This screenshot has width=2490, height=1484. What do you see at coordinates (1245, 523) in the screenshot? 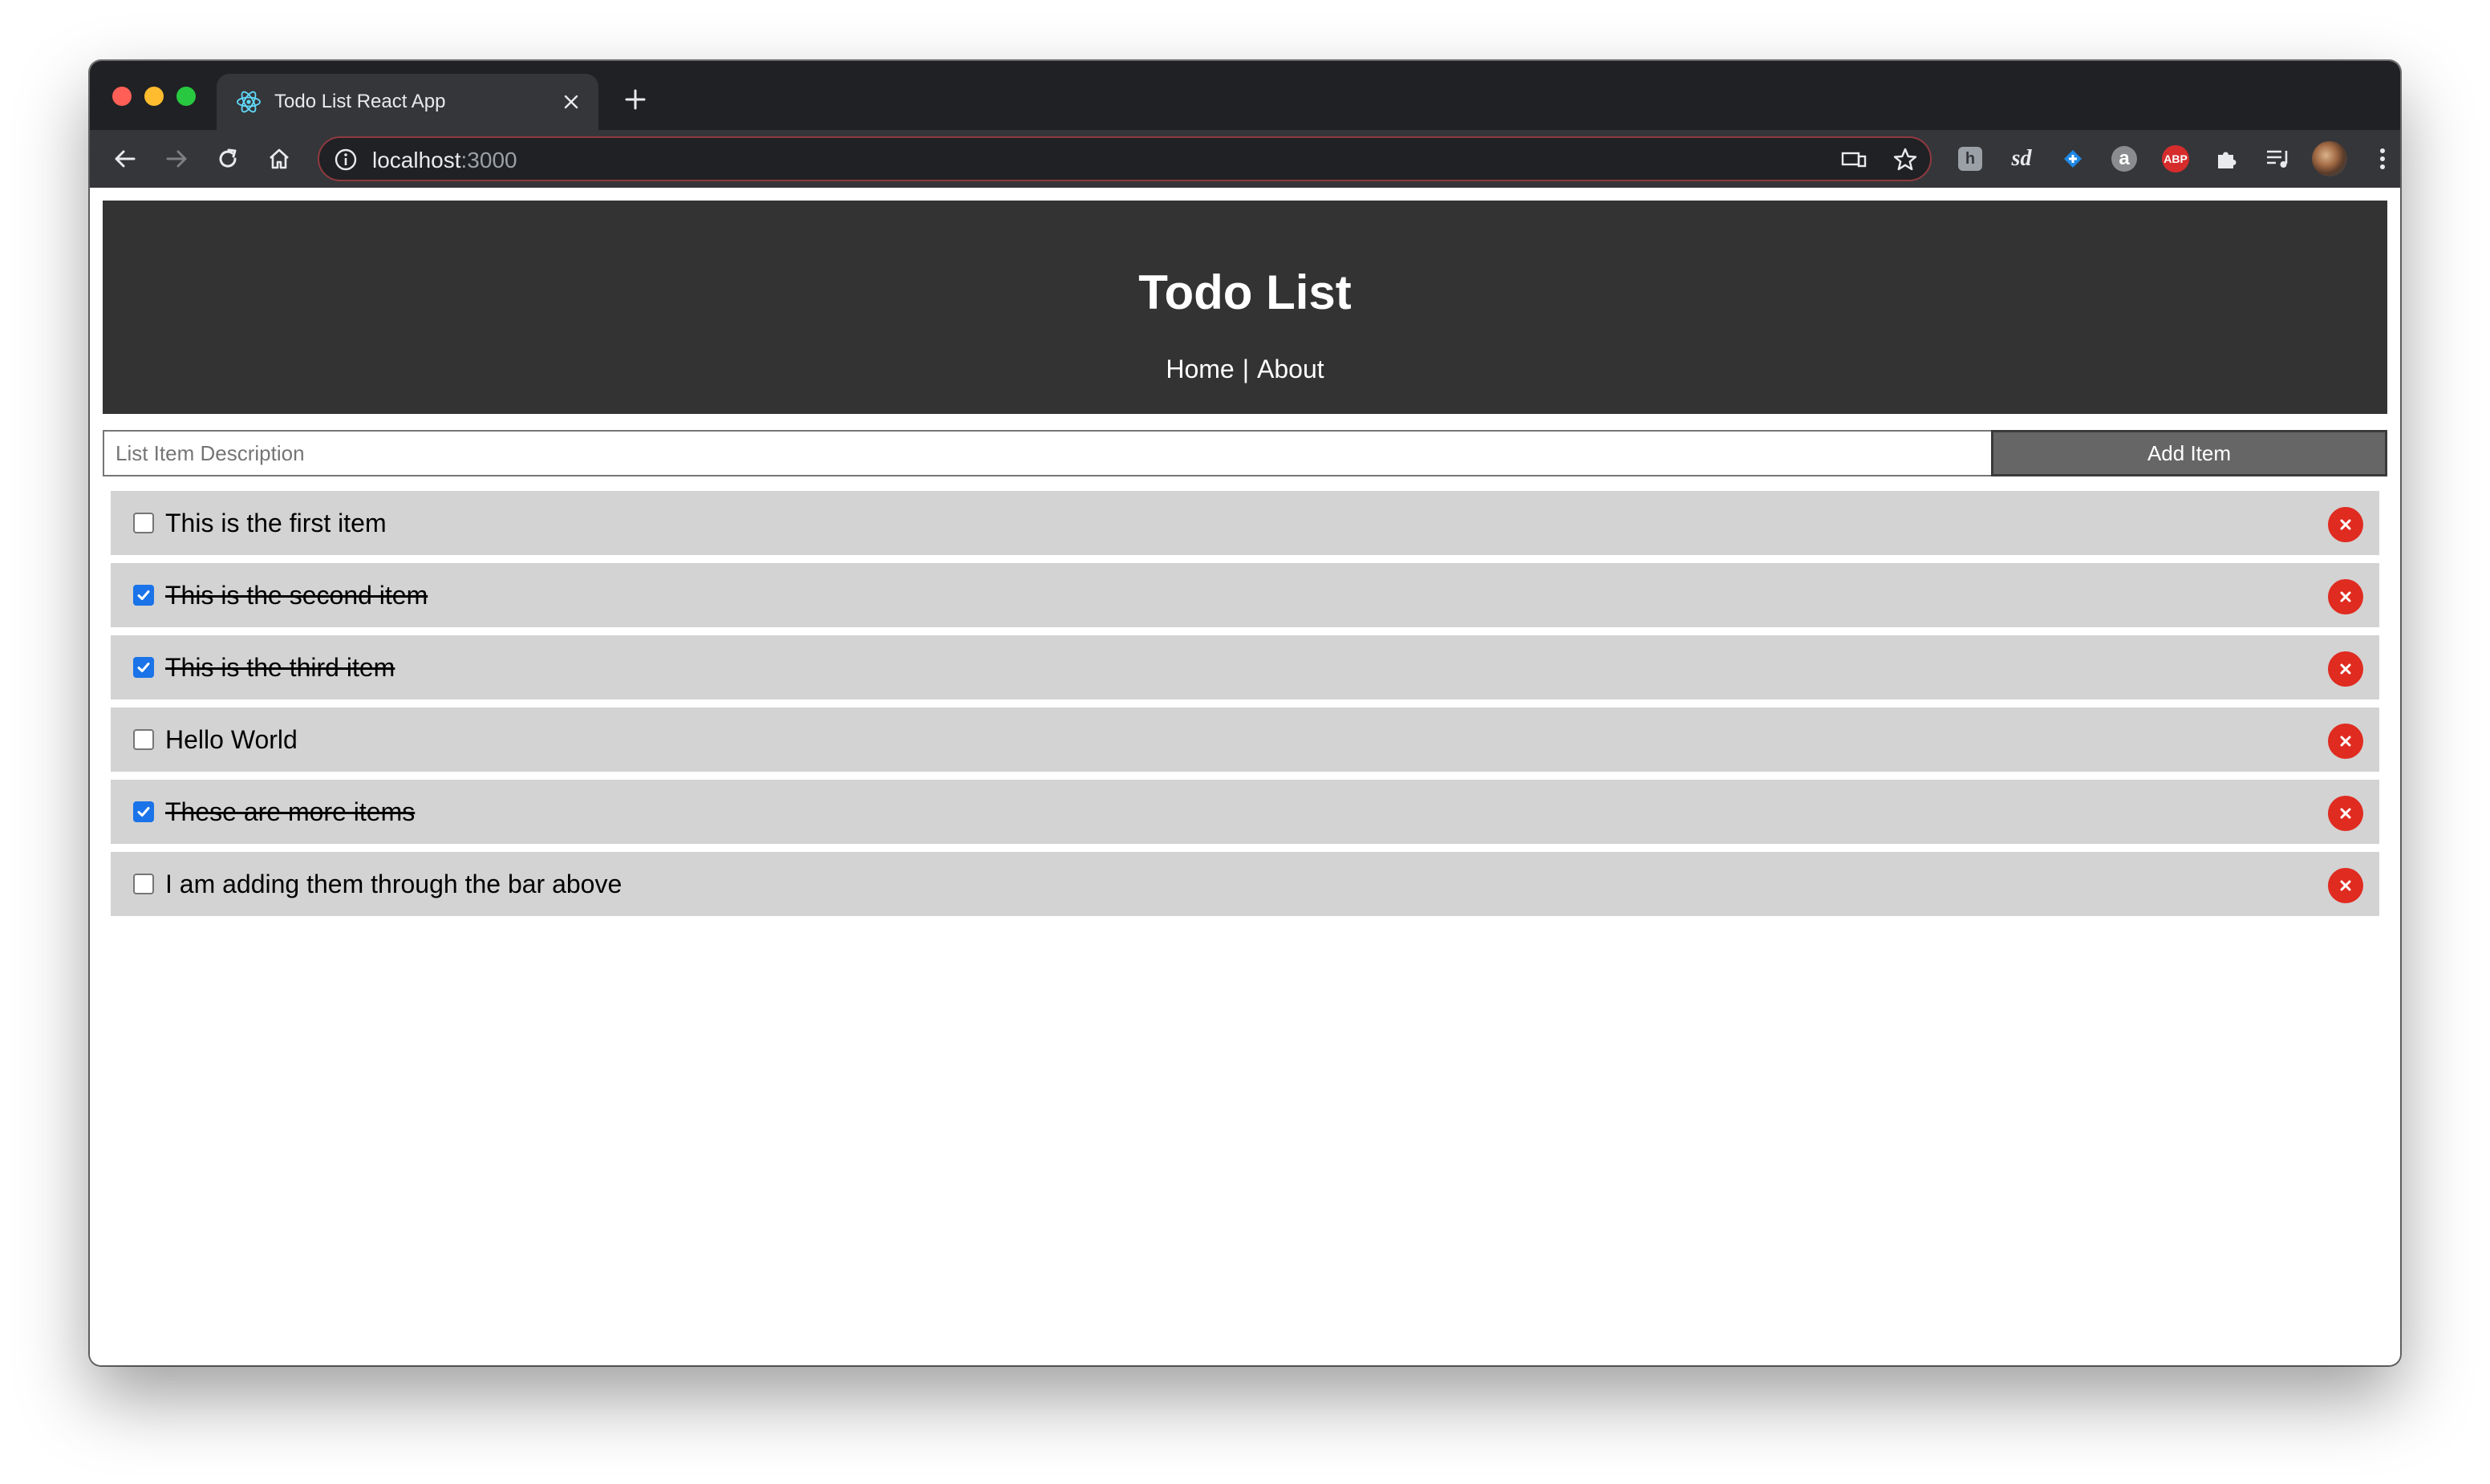
I see `todo-item: This is the first item` at bounding box center [1245, 523].